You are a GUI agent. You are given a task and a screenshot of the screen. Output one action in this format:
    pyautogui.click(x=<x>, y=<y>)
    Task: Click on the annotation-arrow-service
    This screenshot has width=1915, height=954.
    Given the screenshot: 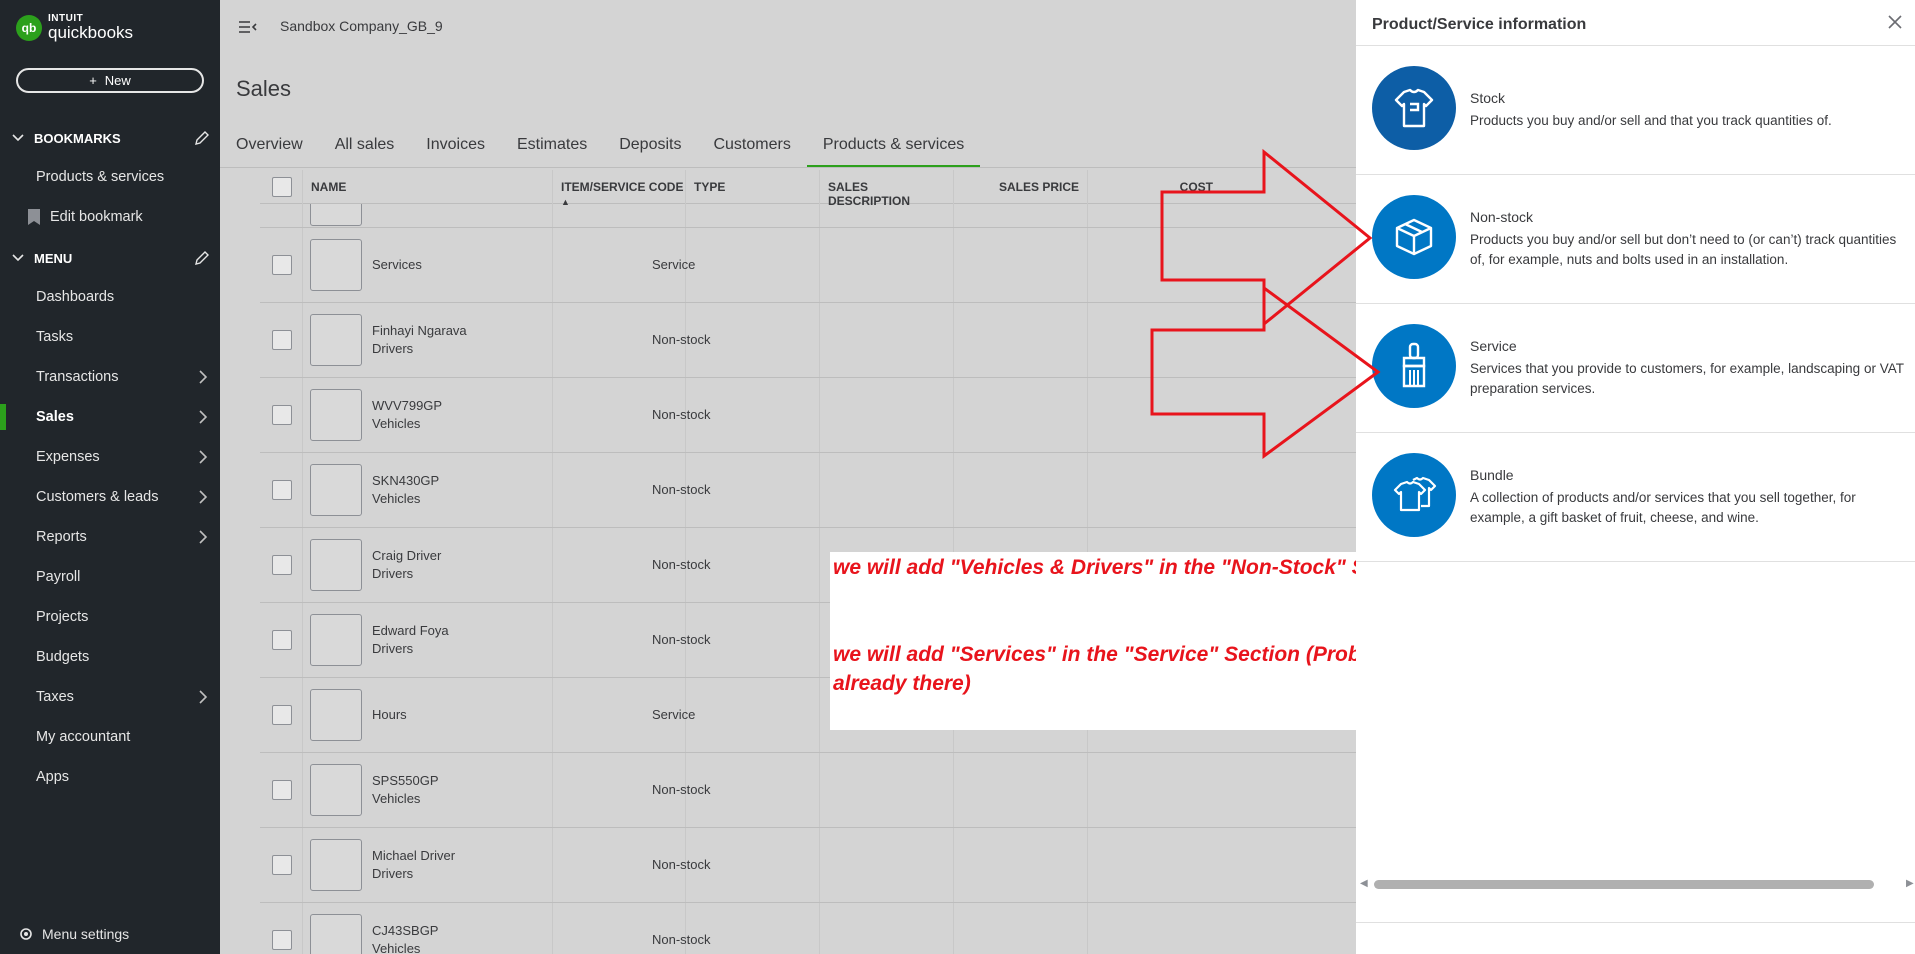 What is the action you would take?
    pyautogui.click(x=1265, y=372)
    